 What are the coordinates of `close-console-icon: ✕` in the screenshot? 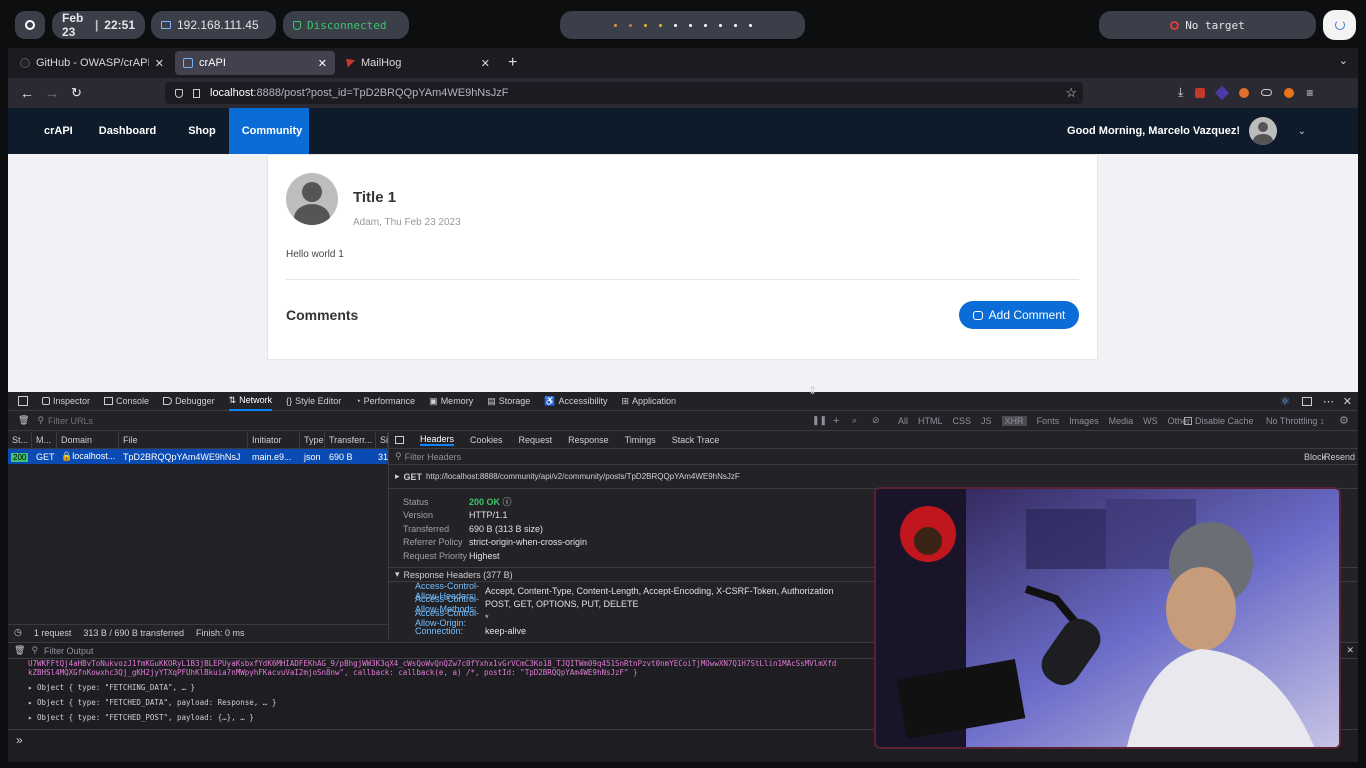 It's located at (1350, 650).